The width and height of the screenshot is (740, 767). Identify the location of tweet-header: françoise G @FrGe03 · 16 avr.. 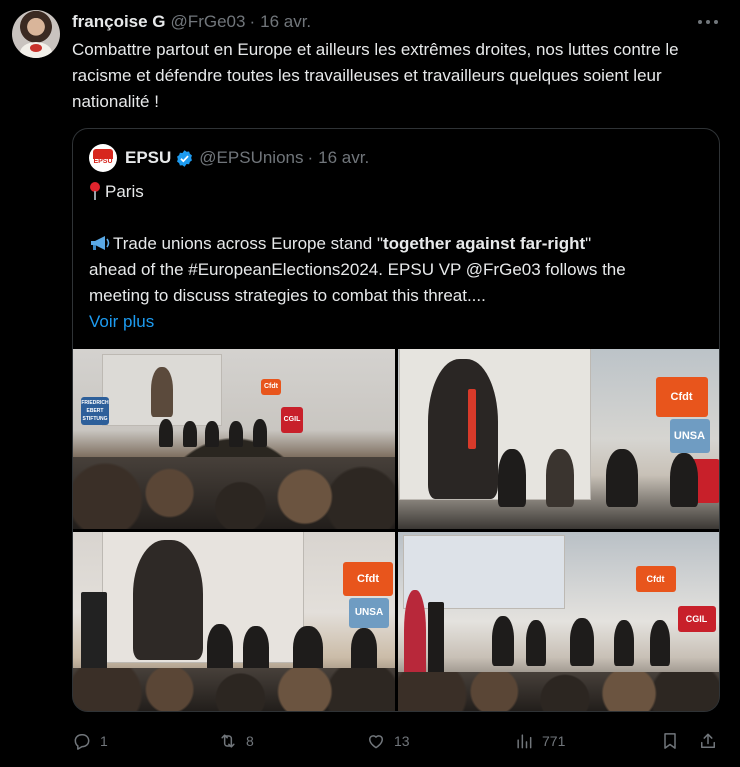
(191, 22).